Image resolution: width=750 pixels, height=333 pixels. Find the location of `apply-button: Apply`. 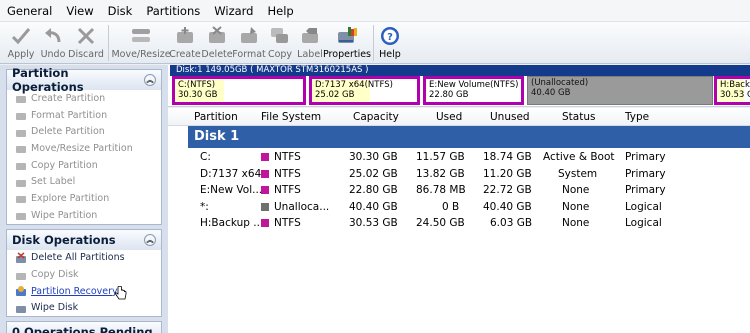

apply-button: Apply is located at coordinates (21, 43).